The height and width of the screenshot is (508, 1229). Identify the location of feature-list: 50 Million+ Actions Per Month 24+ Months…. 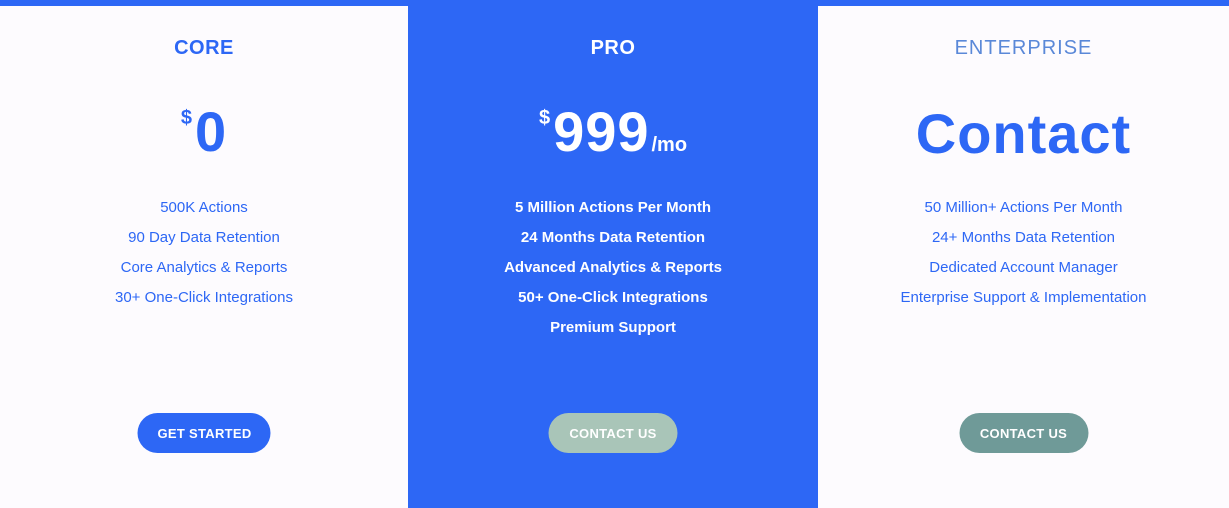
(1023, 256).